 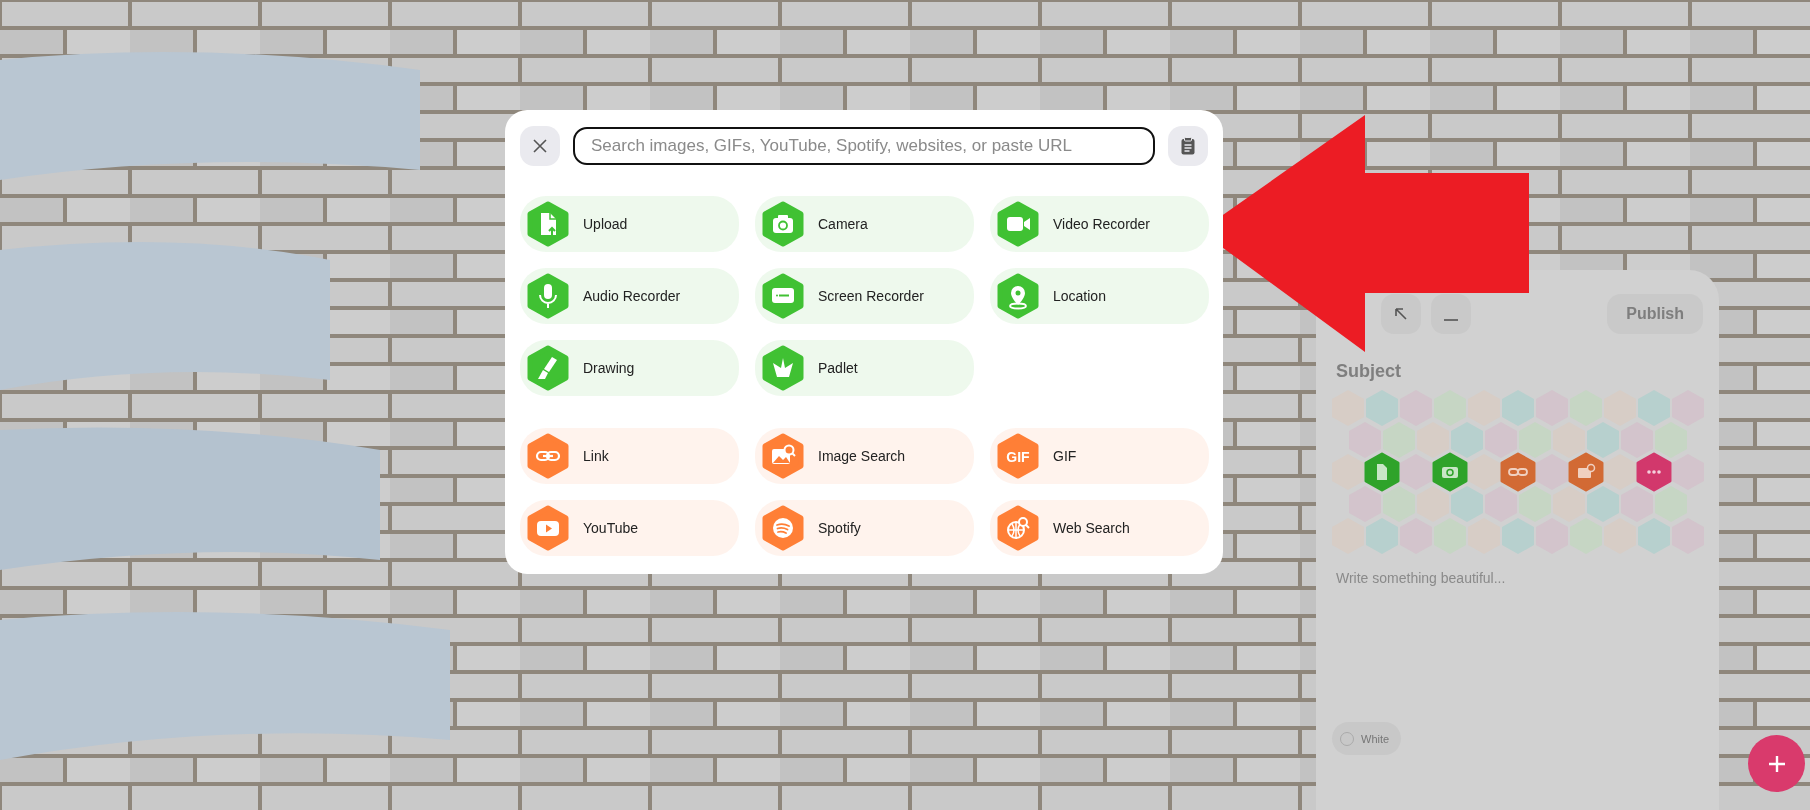 What do you see at coordinates (629, 224) in the screenshot?
I see `attachment-option: Upload` at bounding box center [629, 224].